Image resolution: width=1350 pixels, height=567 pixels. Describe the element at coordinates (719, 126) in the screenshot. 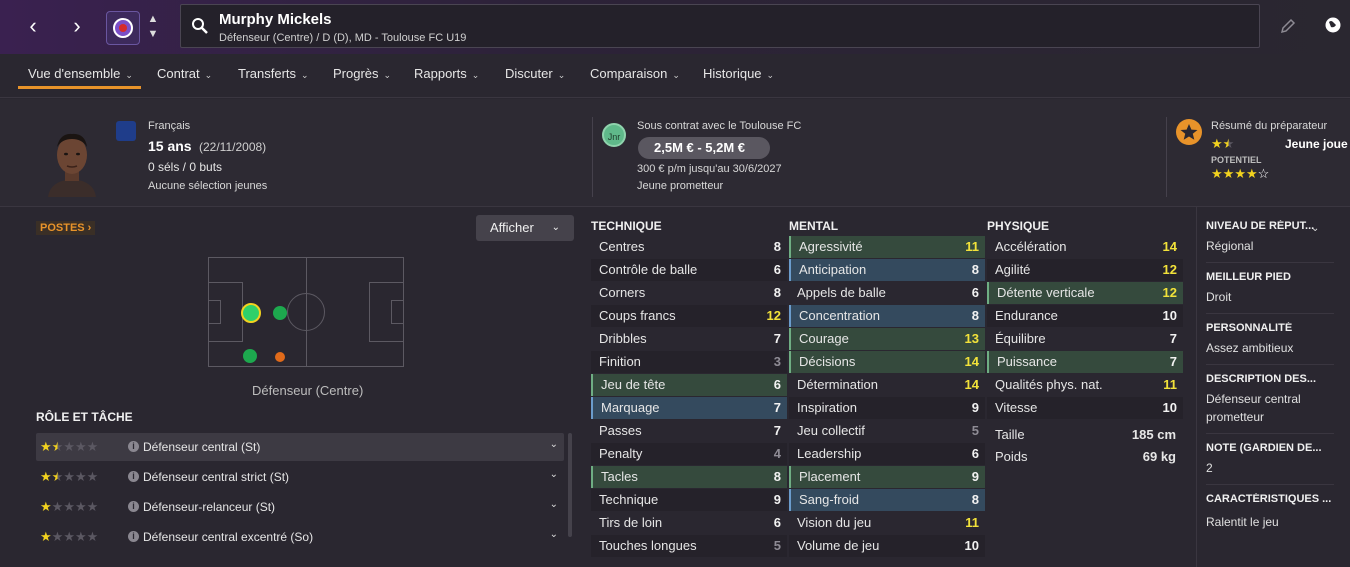

I see `contract-club: Sous contrat avec le Toulouse FC` at that location.